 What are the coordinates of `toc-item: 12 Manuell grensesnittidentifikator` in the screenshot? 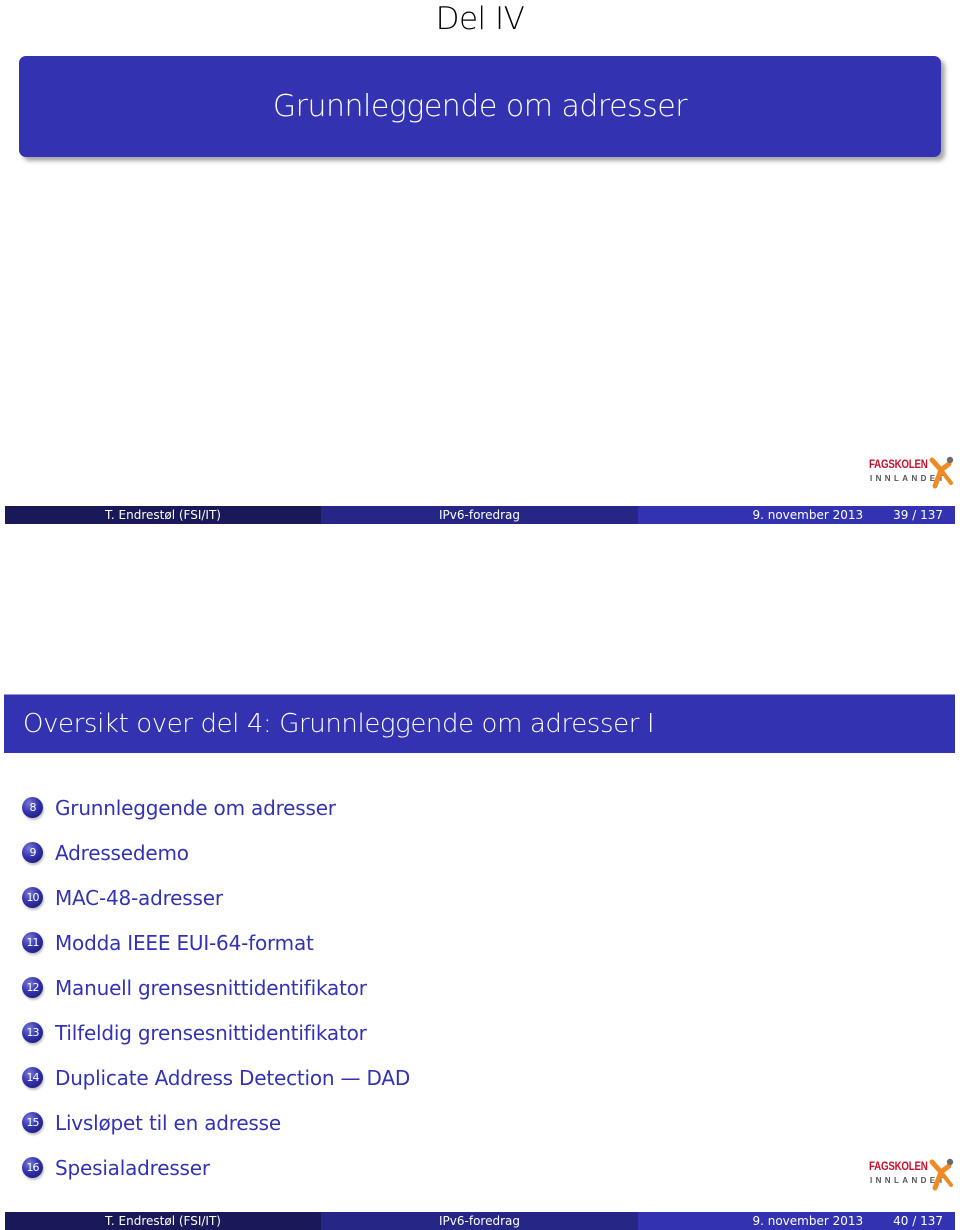 It's located at (216, 987).